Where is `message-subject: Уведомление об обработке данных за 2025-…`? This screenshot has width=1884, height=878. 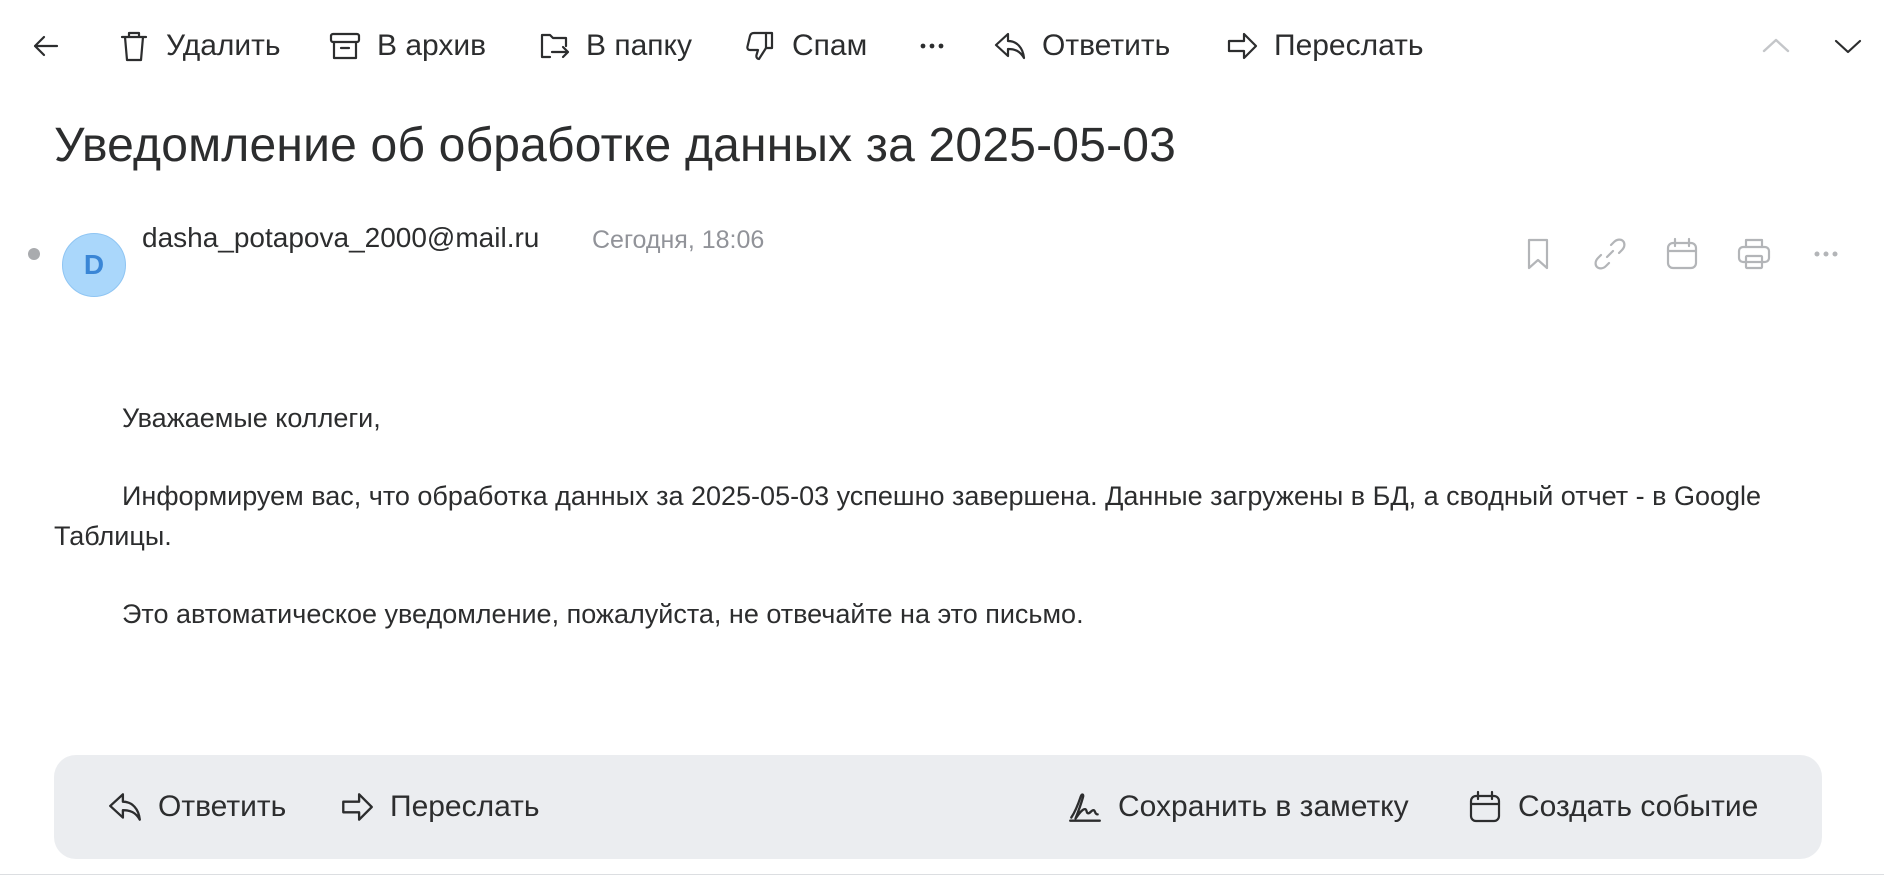 message-subject: Уведомление об обработке данных за 2025-… is located at coordinates (615, 145).